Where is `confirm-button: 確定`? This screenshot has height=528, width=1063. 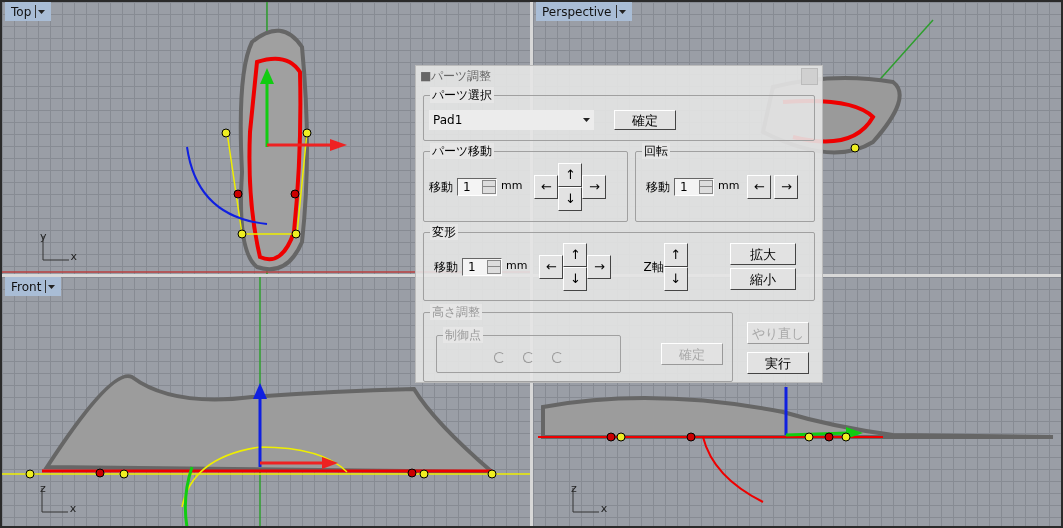 confirm-button: 確定 is located at coordinates (645, 120).